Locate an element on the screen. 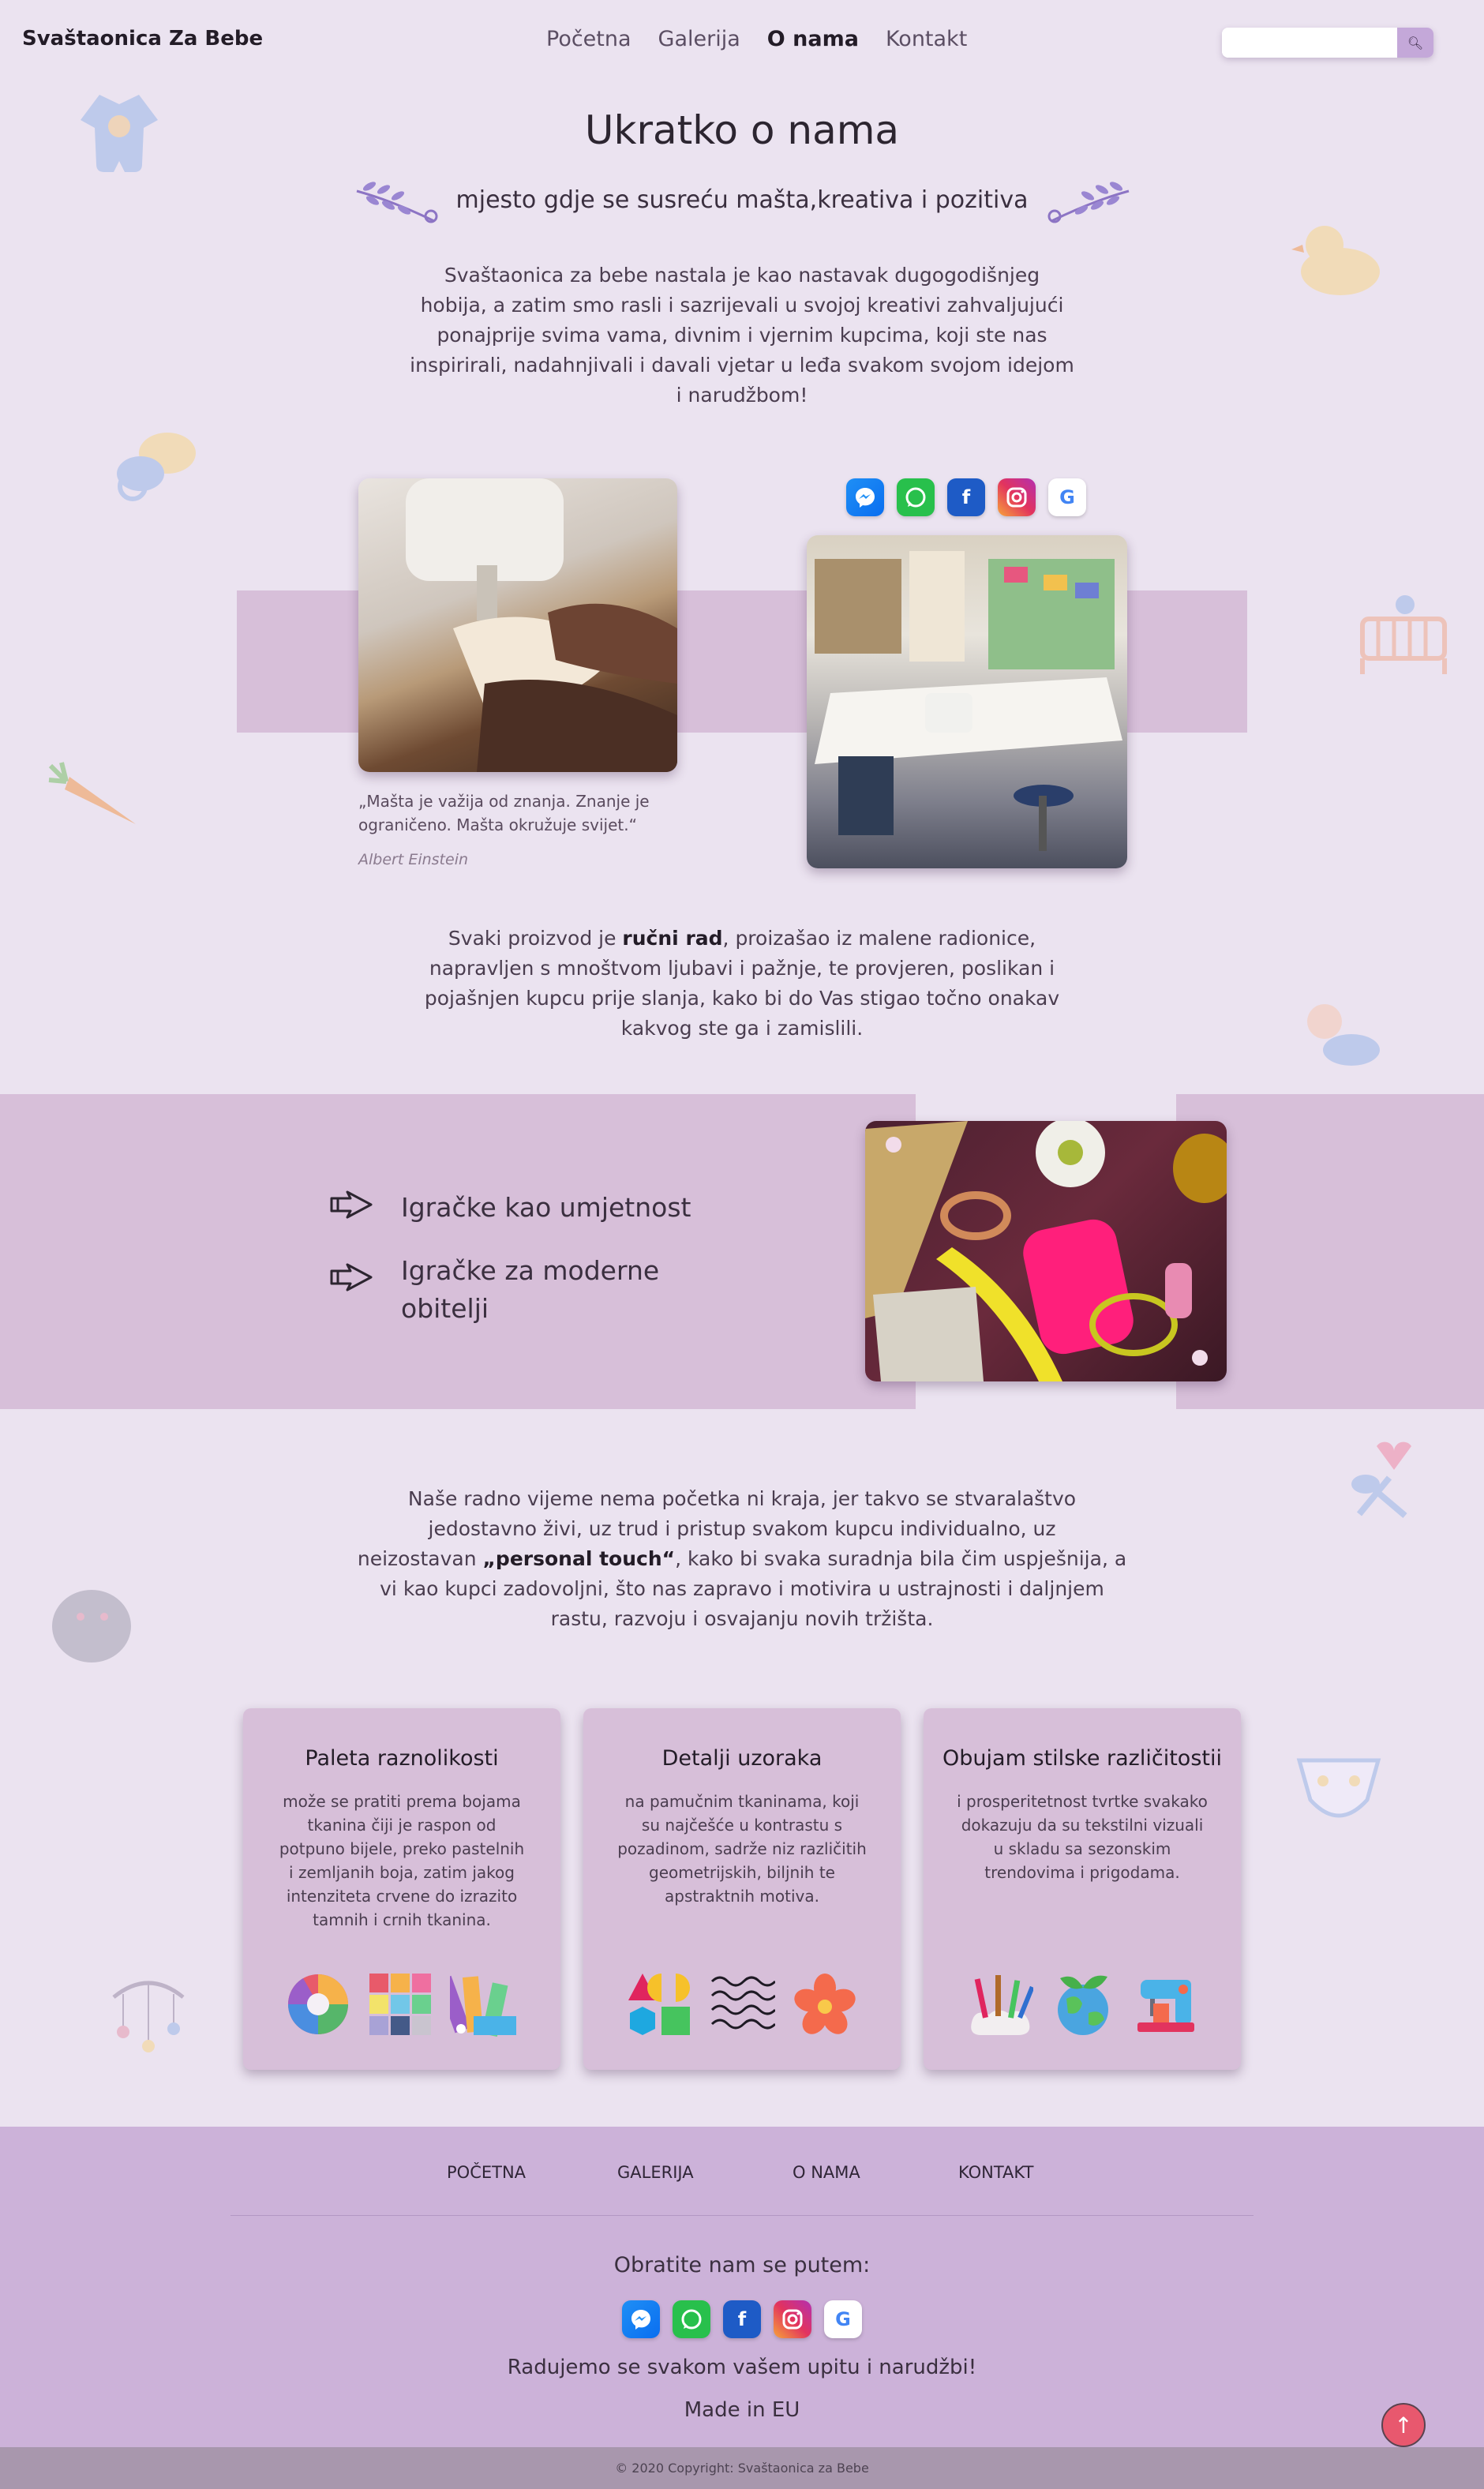  search-button: 🔍︎ is located at coordinates (1415, 43).